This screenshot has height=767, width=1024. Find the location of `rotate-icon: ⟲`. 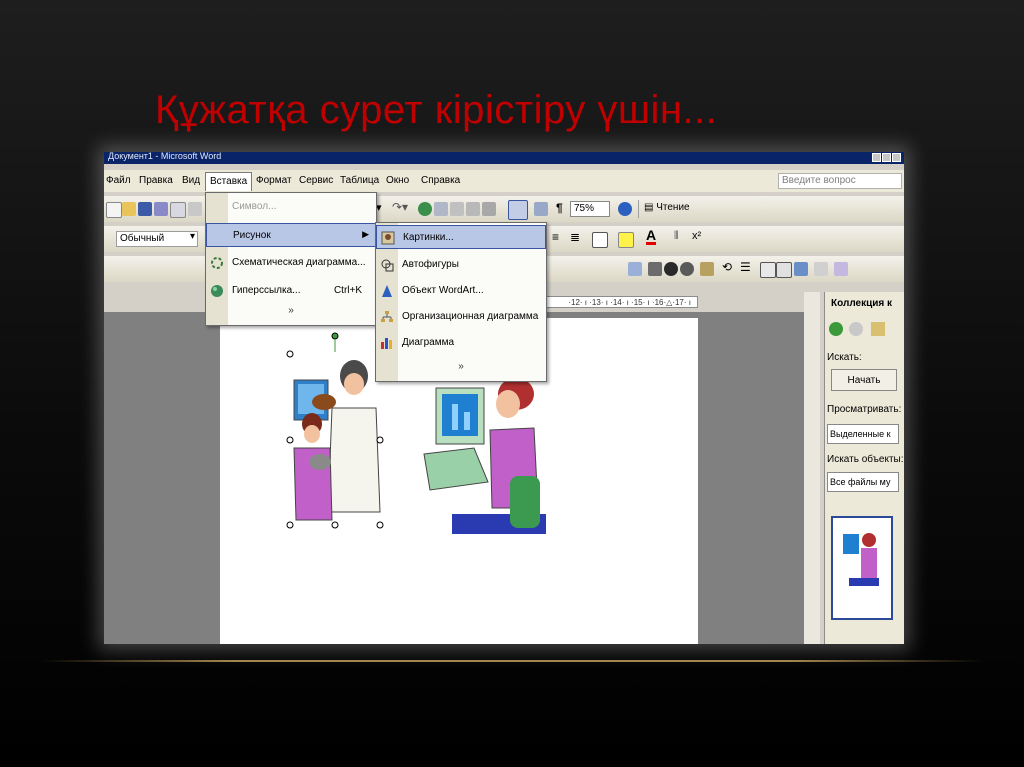

rotate-icon: ⟲ is located at coordinates (727, 267).